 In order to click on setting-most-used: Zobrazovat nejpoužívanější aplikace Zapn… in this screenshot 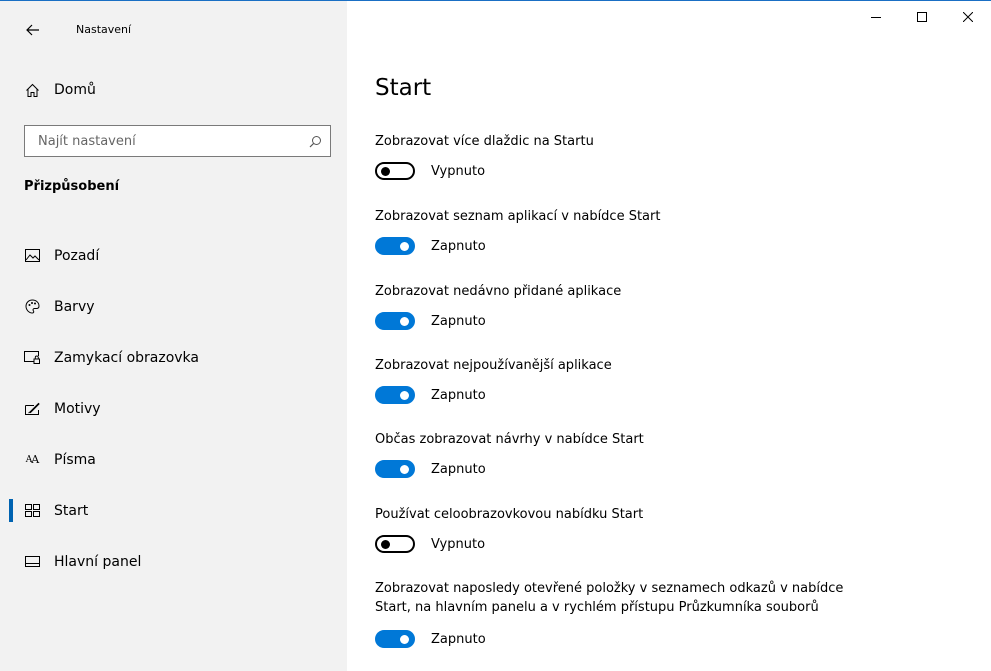, I will do `click(610, 380)`.